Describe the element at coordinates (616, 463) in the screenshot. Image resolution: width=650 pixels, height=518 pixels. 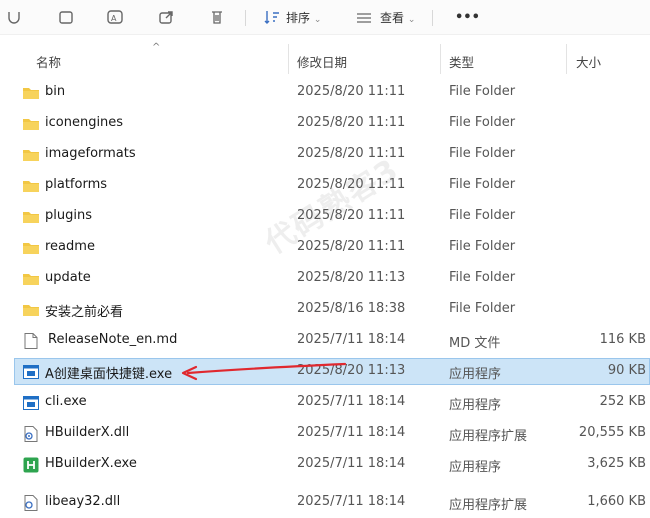
I see `file-size: 3,625 KB` at that location.